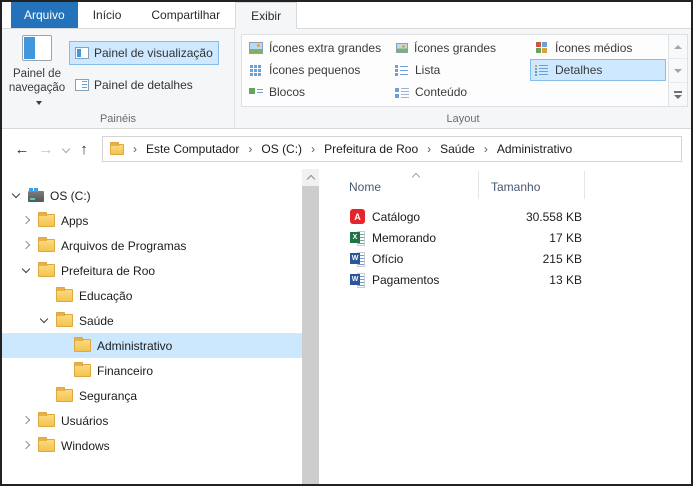  I want to click on scrollbar-up-button, so click(310, 177).